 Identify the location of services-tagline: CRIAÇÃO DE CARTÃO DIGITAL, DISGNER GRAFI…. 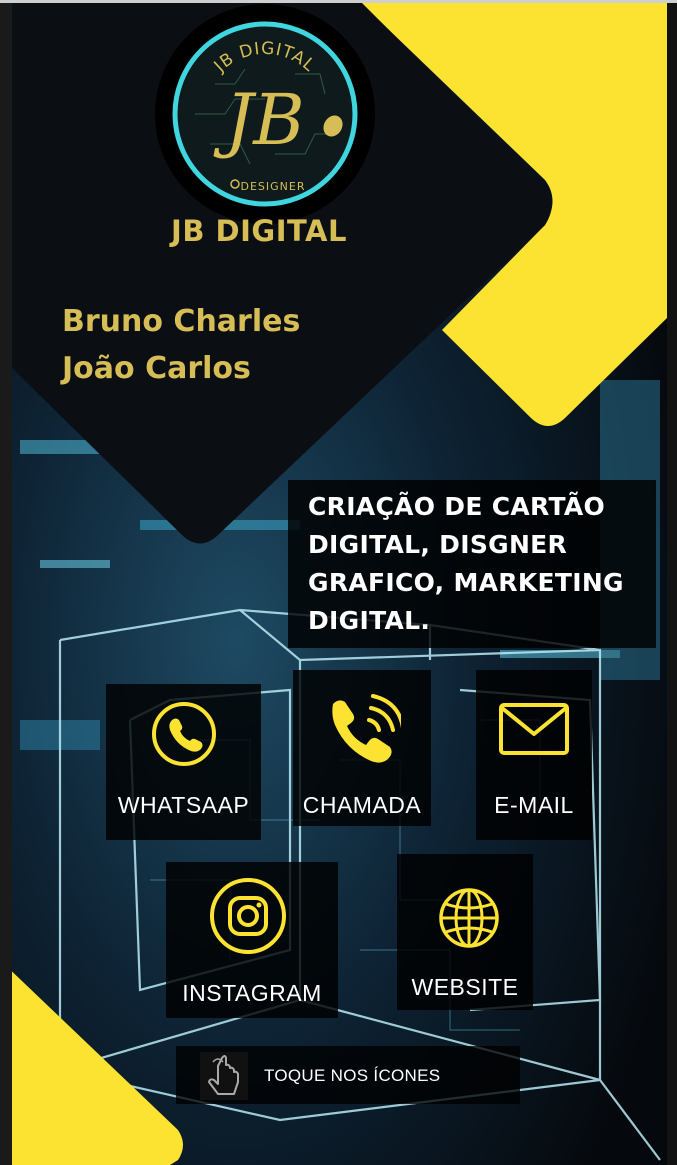
(472, 564).